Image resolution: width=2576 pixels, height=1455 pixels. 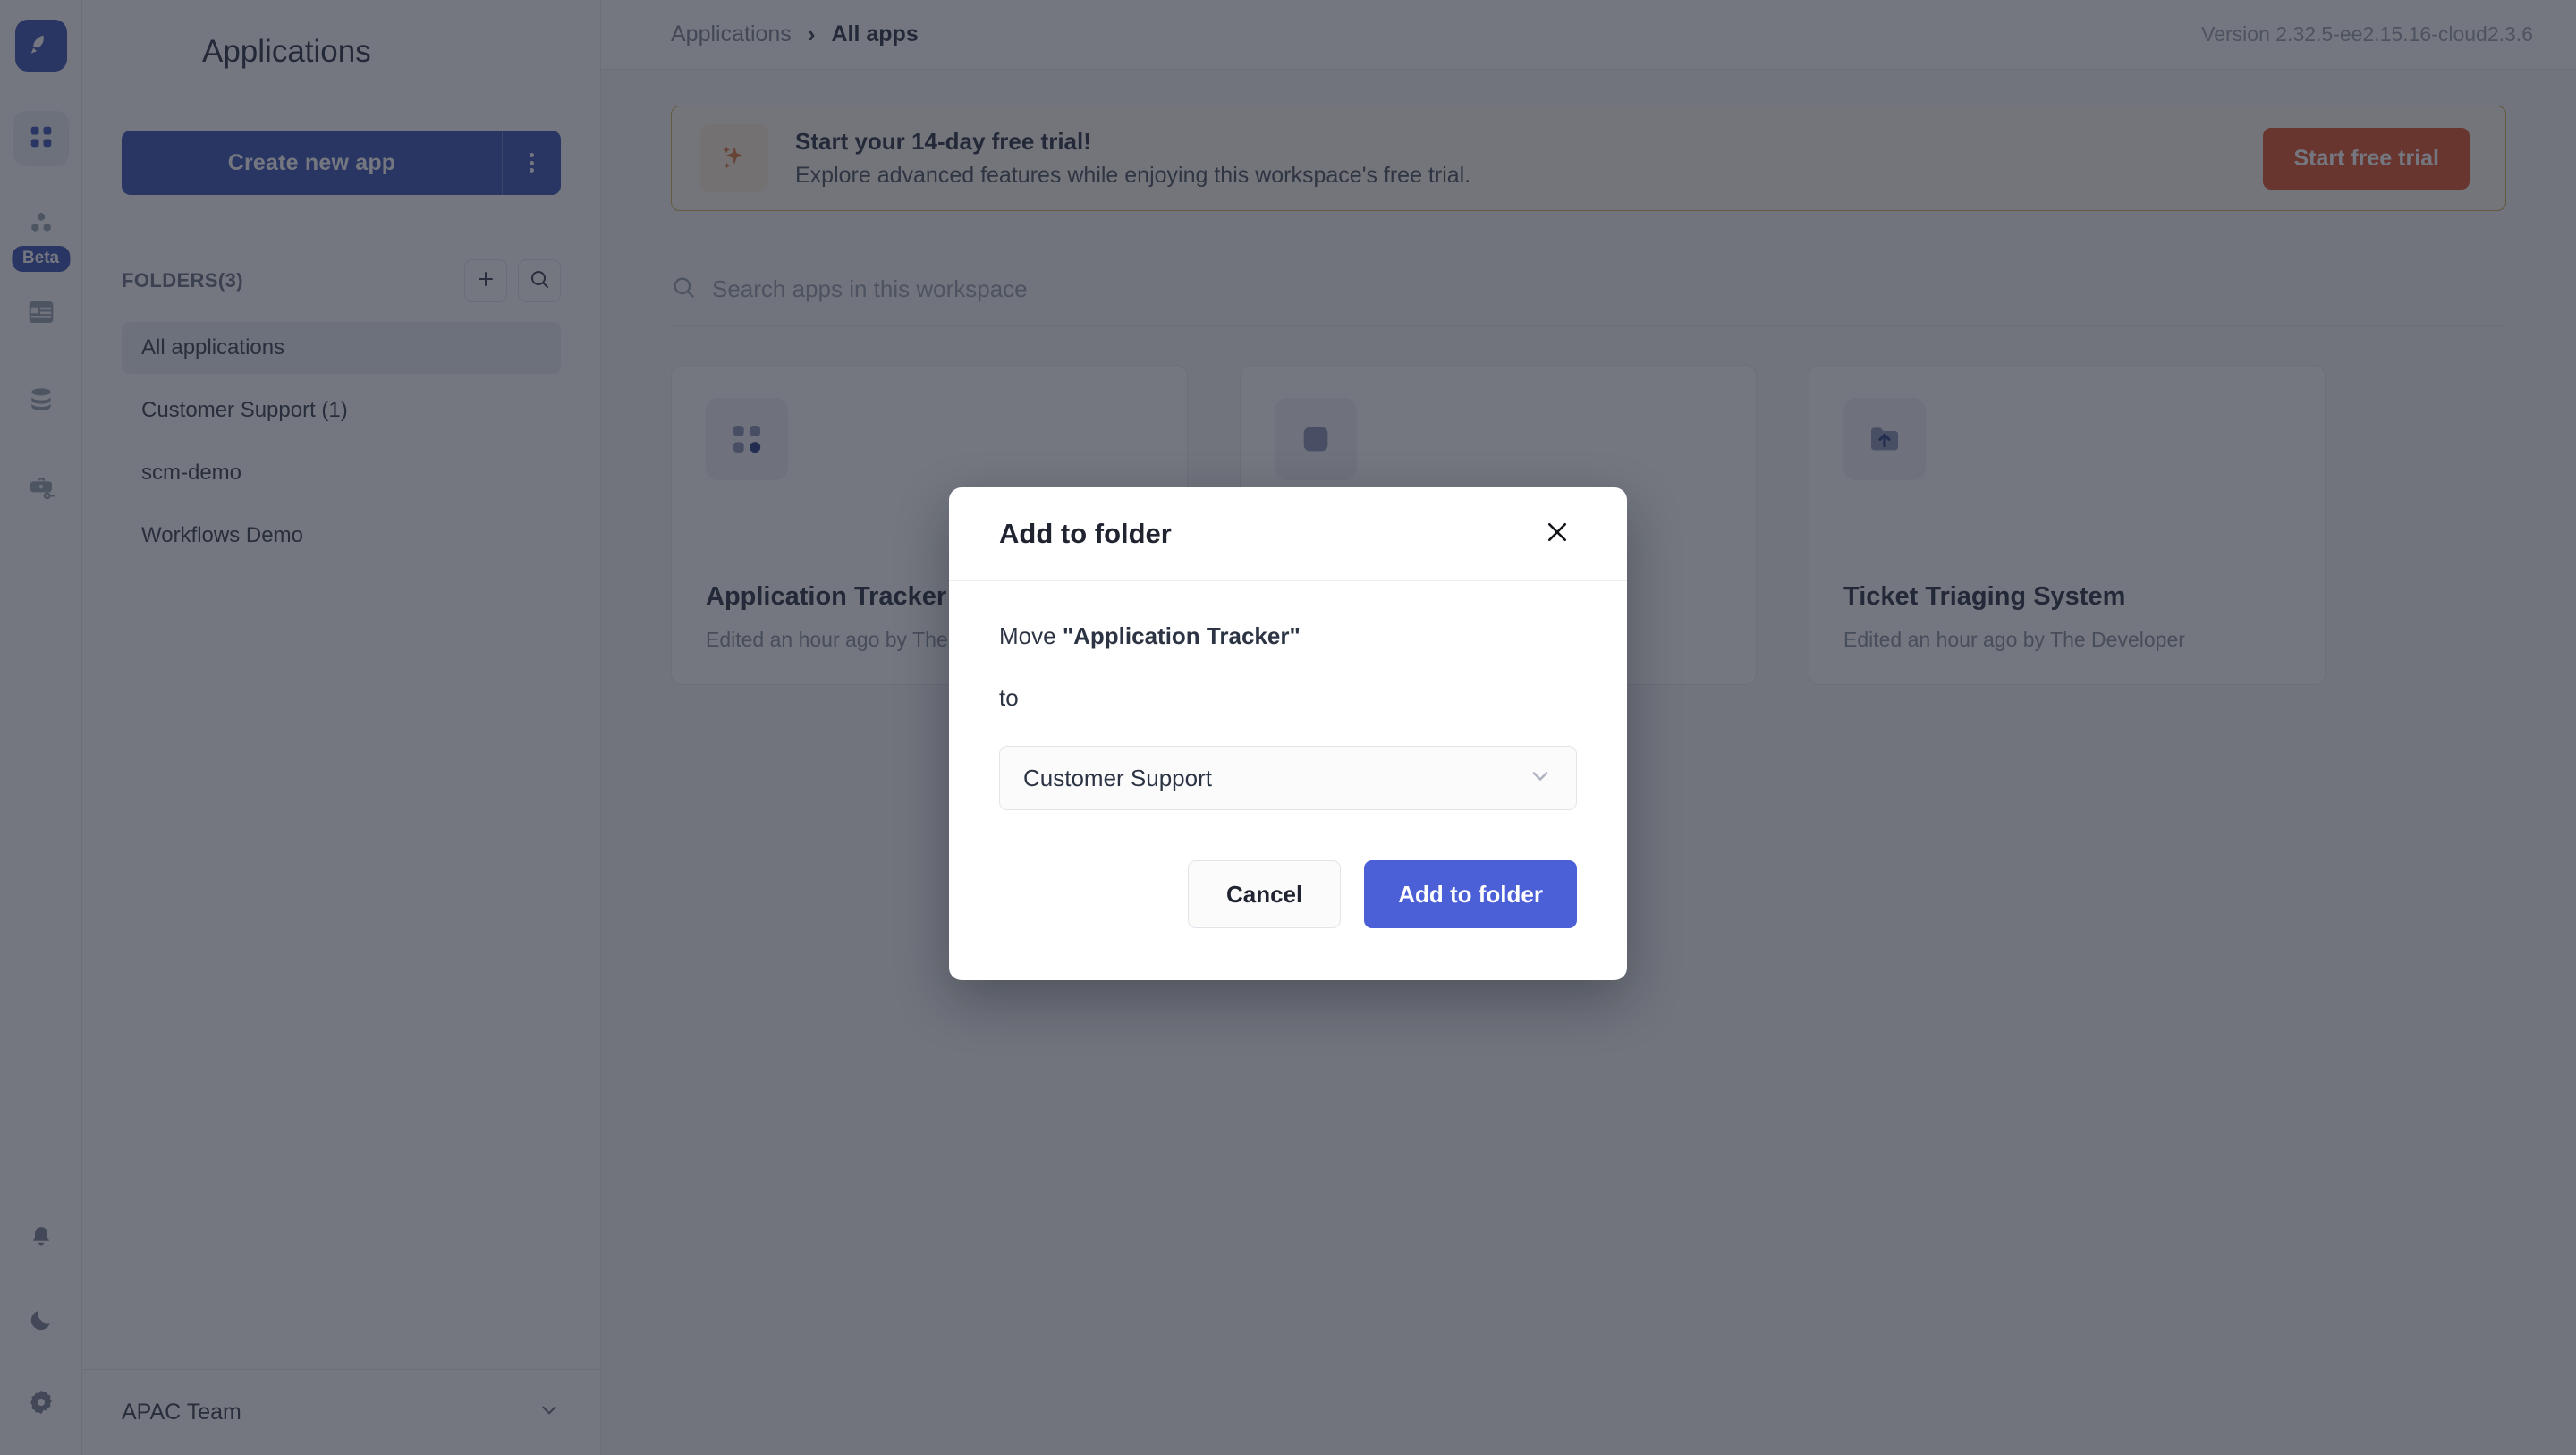 I want to click on close-button, so click(x=1557, y=534).